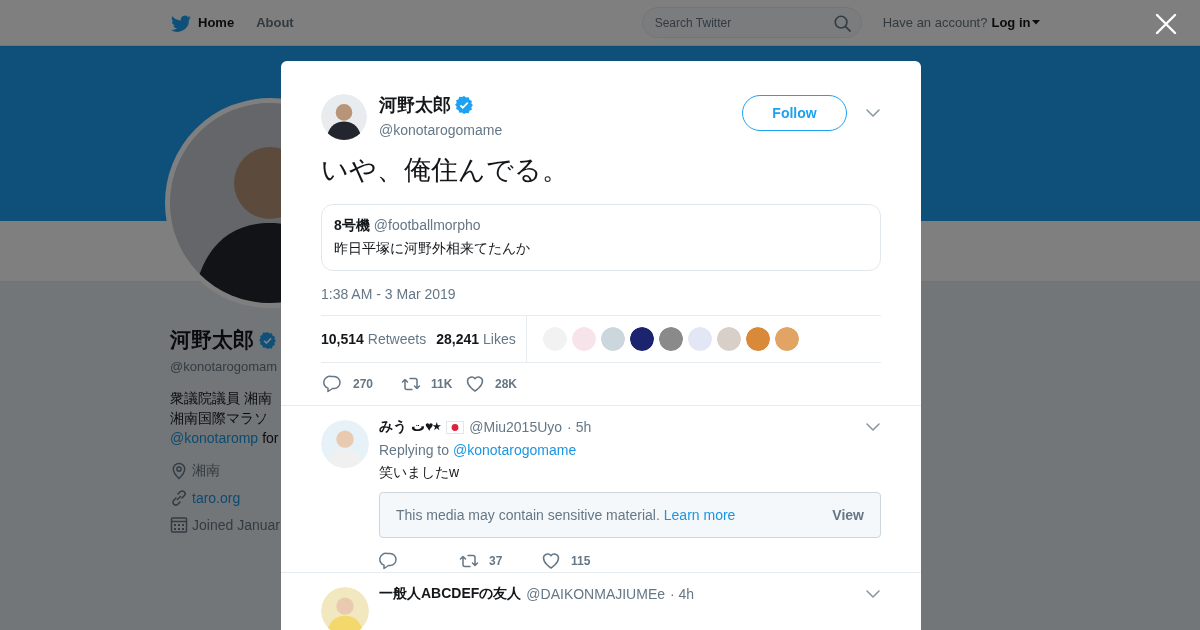 The image size is (1200, 630). I want to click on location-text: 湘南, so click(206, 471).